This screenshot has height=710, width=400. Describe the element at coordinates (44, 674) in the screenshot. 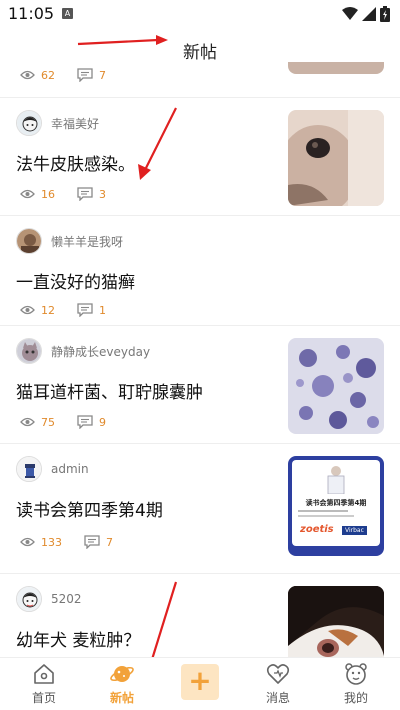

I see `home-icon` at that location.